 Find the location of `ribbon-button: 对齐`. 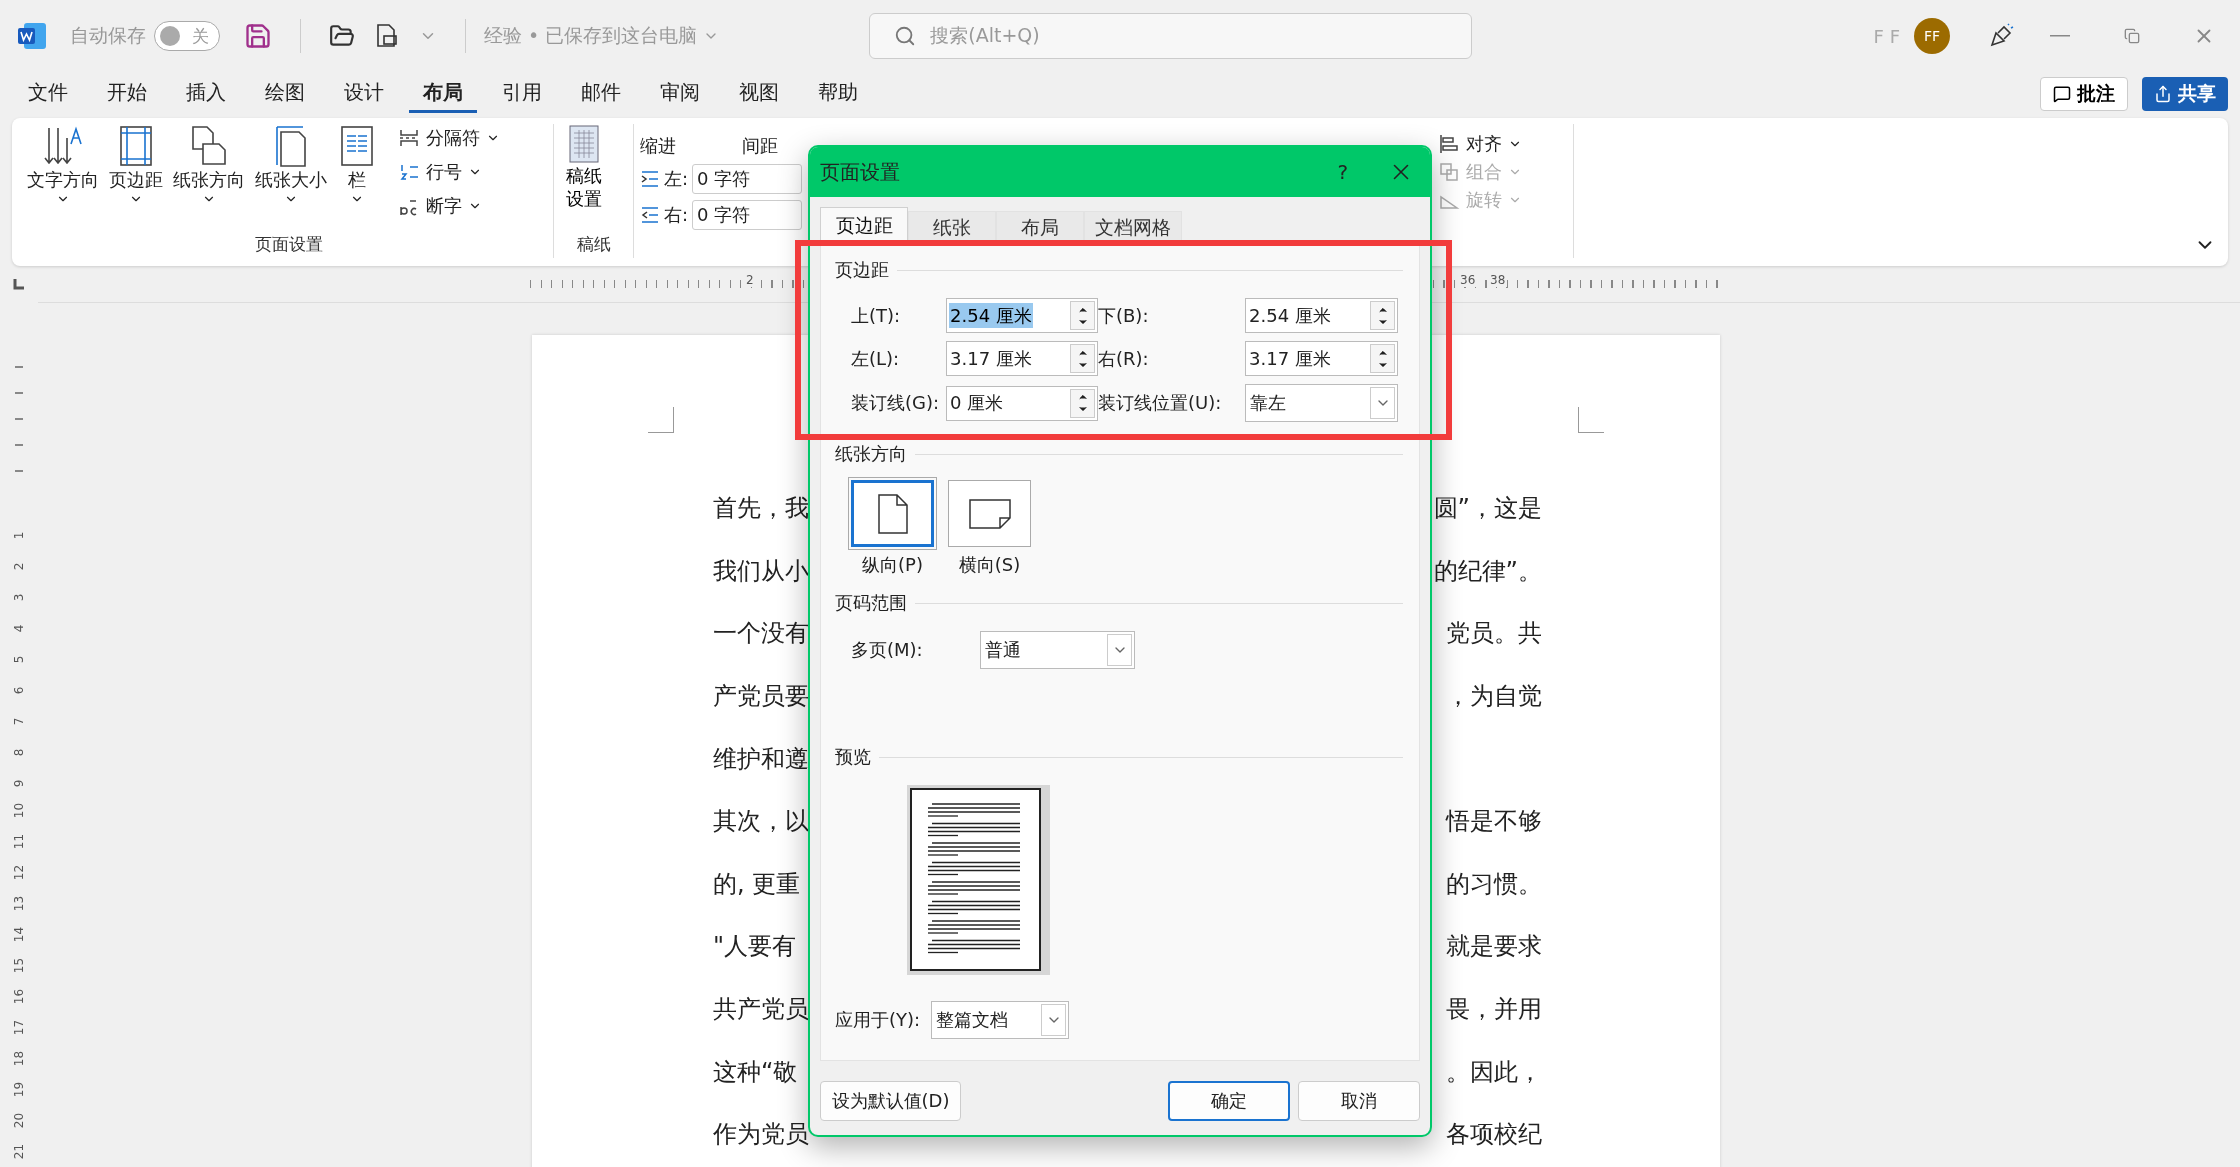

ribbon-button: 对齐 is located at coordinates (1503, 144).